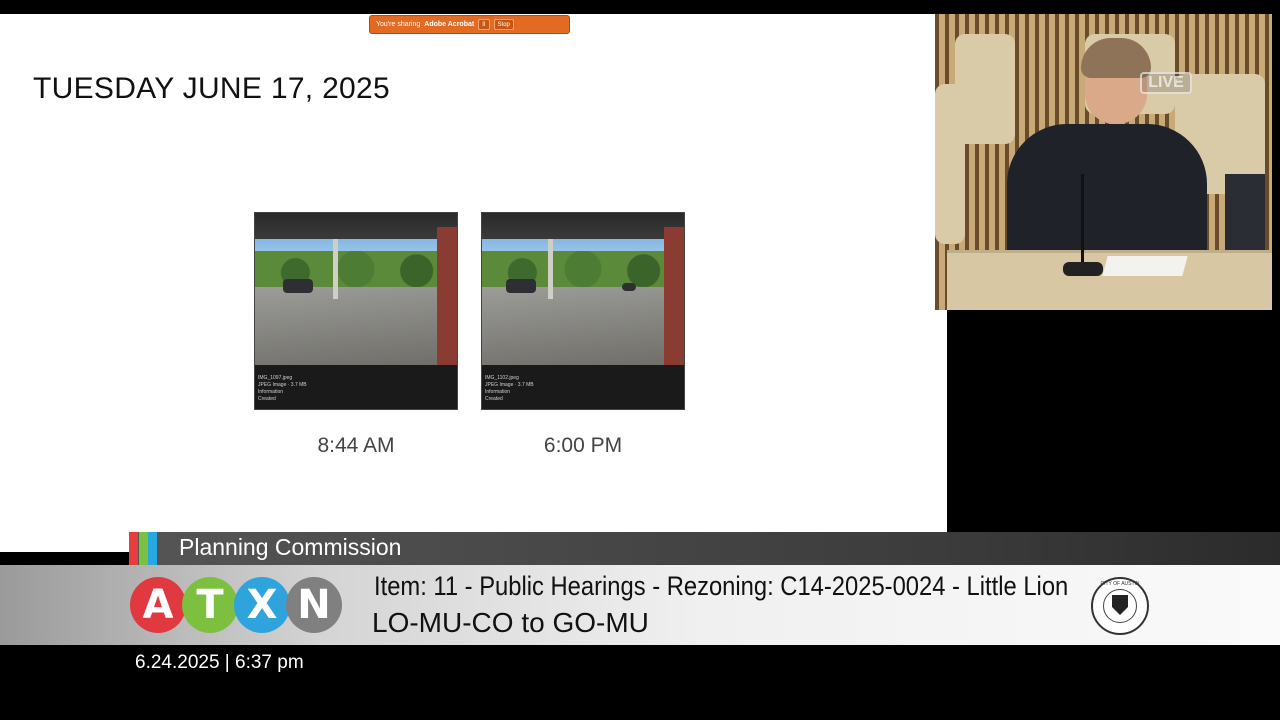  I want to click on share-prefix: You're sharing, so click(398, 24).